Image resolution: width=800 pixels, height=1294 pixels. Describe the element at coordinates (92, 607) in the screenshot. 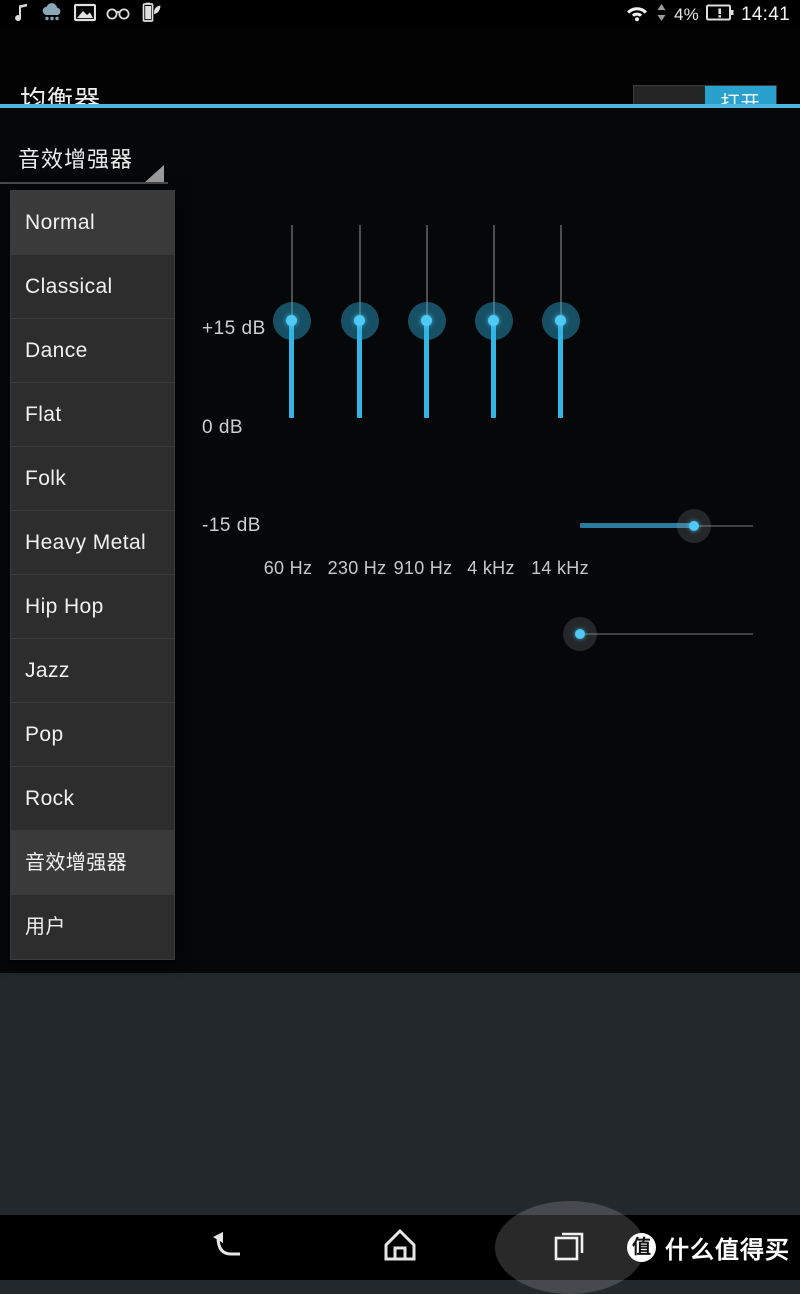

I see `dropdown-item-hip-hop: Hip Hop` at that location.